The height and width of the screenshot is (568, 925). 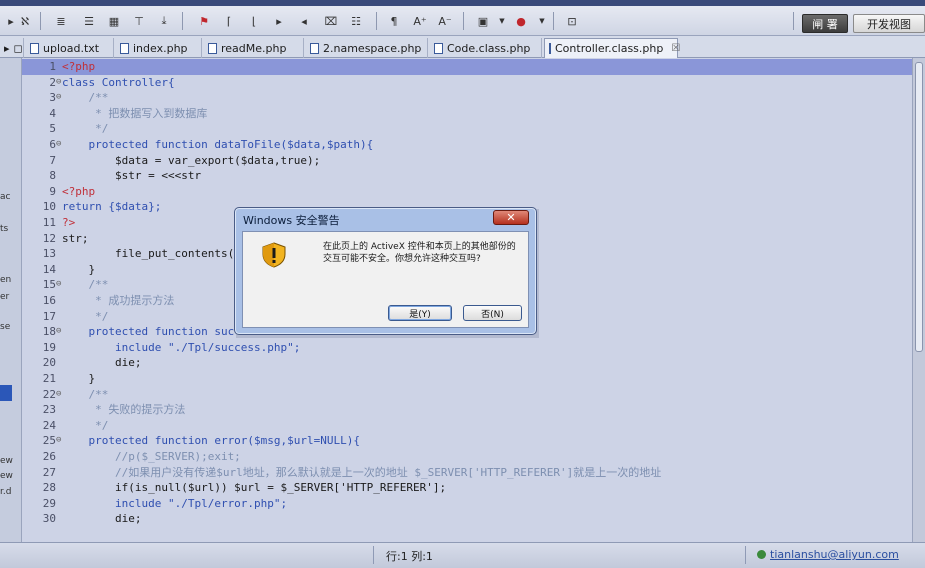 I want to click on tab-namespace: 2.namespace.php, so click(x=367, y=48).